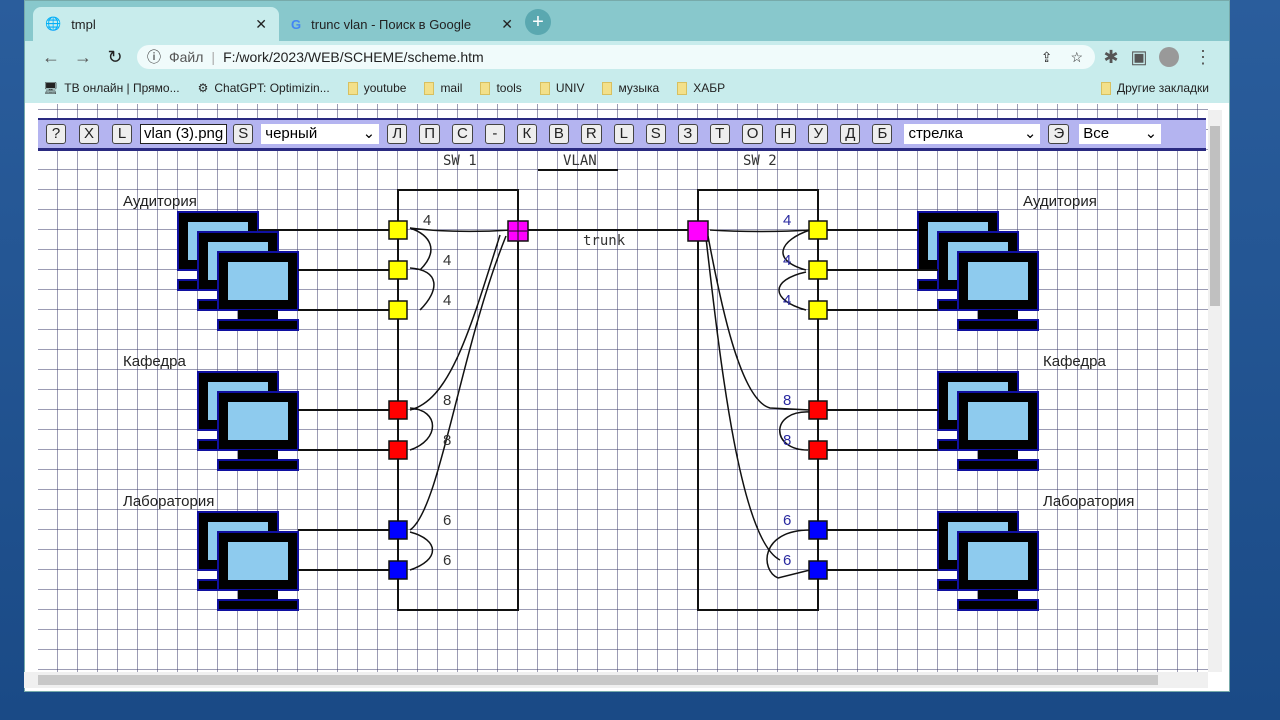  Describe the element at coordinates (760, 161) in the screenshot. I see `switch-2-label: SW 2` at that location.